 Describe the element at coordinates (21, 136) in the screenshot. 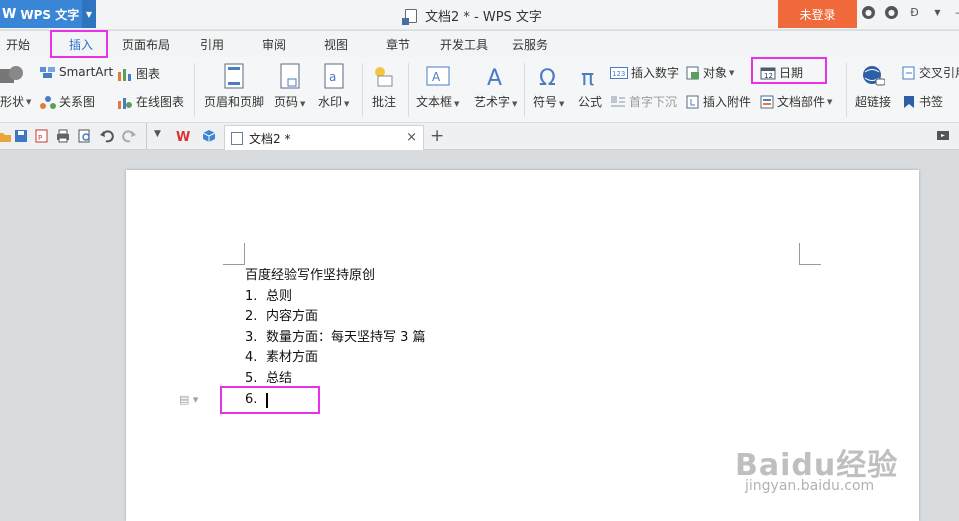

I see `save-icon` at that location.